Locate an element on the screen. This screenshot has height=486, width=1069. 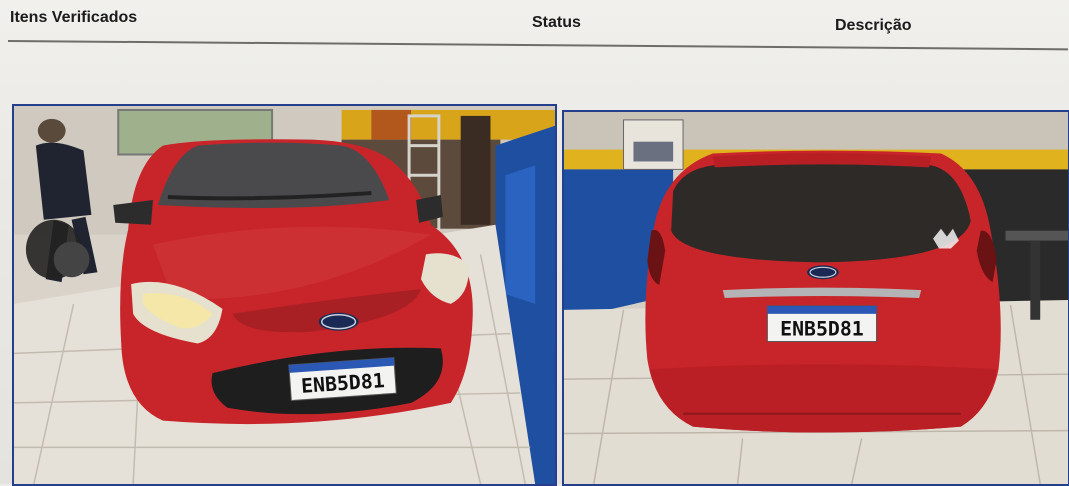
header-divider is located at coordinates (537, 45).